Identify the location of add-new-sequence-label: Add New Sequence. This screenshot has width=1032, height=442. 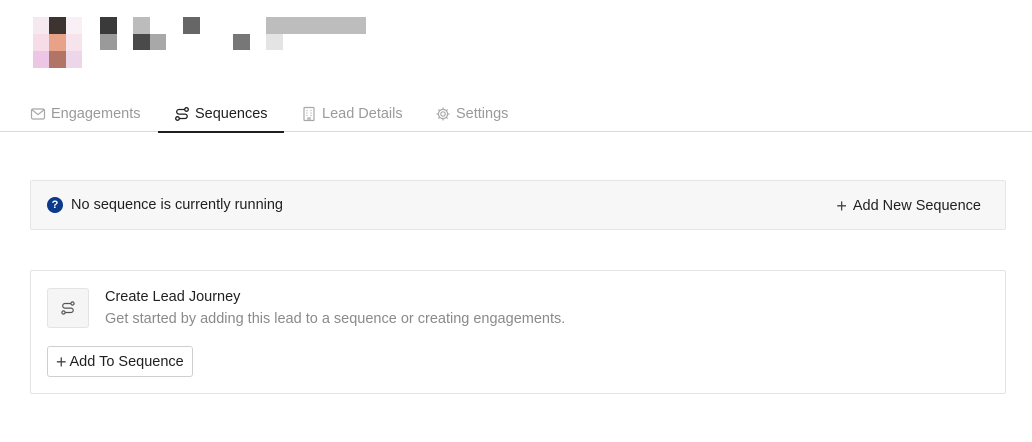
(916, 206).